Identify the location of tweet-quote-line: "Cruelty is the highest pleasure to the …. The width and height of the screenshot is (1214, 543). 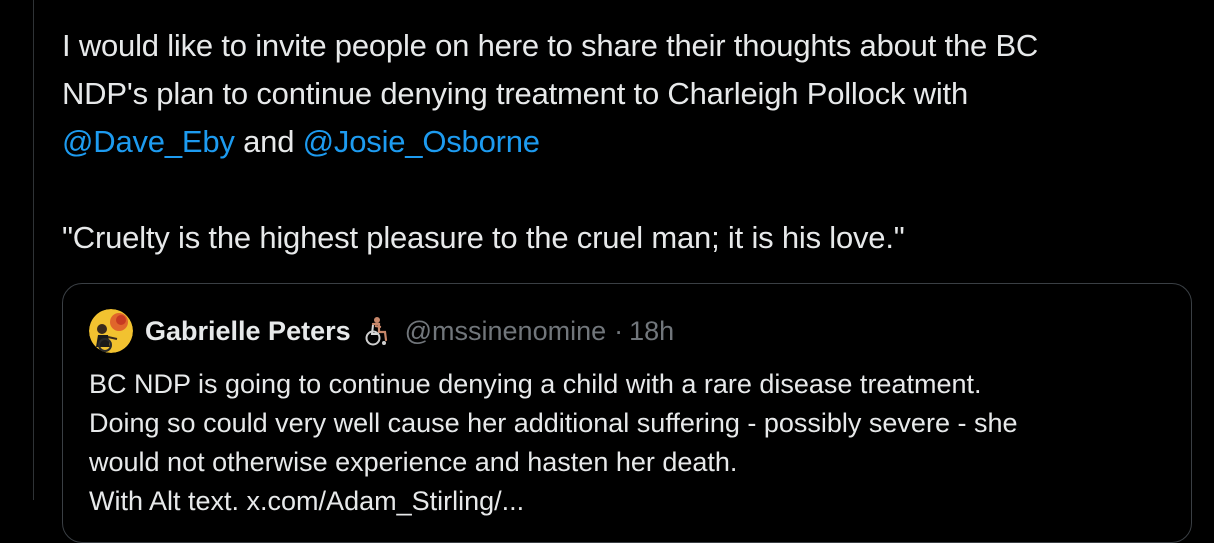
(483, 237).